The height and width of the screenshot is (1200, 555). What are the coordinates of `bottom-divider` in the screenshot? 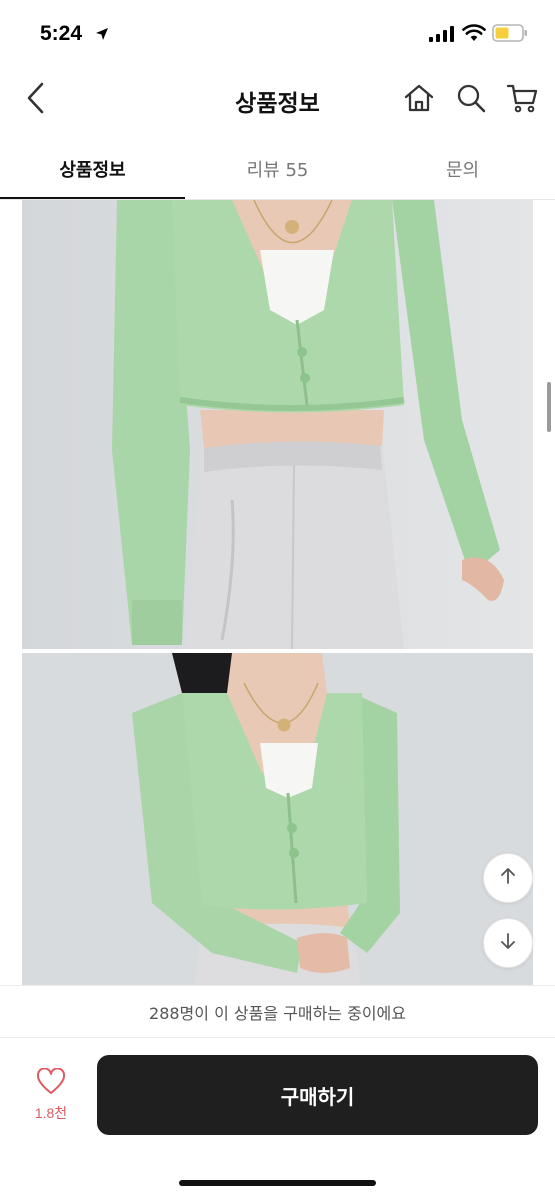 It's located at (277, 1037).